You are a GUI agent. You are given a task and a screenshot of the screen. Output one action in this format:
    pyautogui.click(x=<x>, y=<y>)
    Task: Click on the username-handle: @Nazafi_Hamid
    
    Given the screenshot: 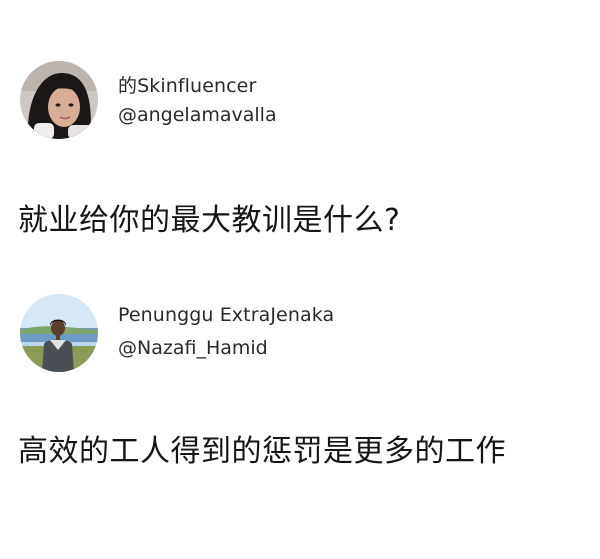 What is the action you would take?
    pyautogui.click(x=193, y=348)
    